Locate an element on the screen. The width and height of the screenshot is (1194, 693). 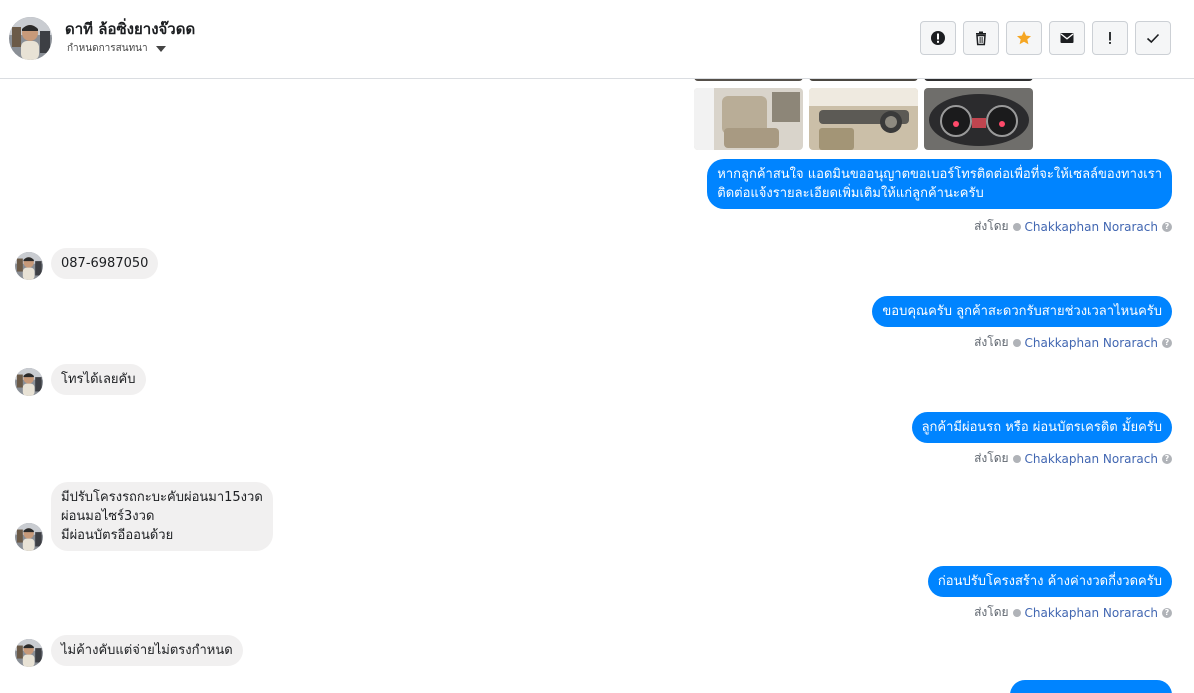
conversation-settings-label: กำหนดการสนทนา is located at coordinates (107, 48).